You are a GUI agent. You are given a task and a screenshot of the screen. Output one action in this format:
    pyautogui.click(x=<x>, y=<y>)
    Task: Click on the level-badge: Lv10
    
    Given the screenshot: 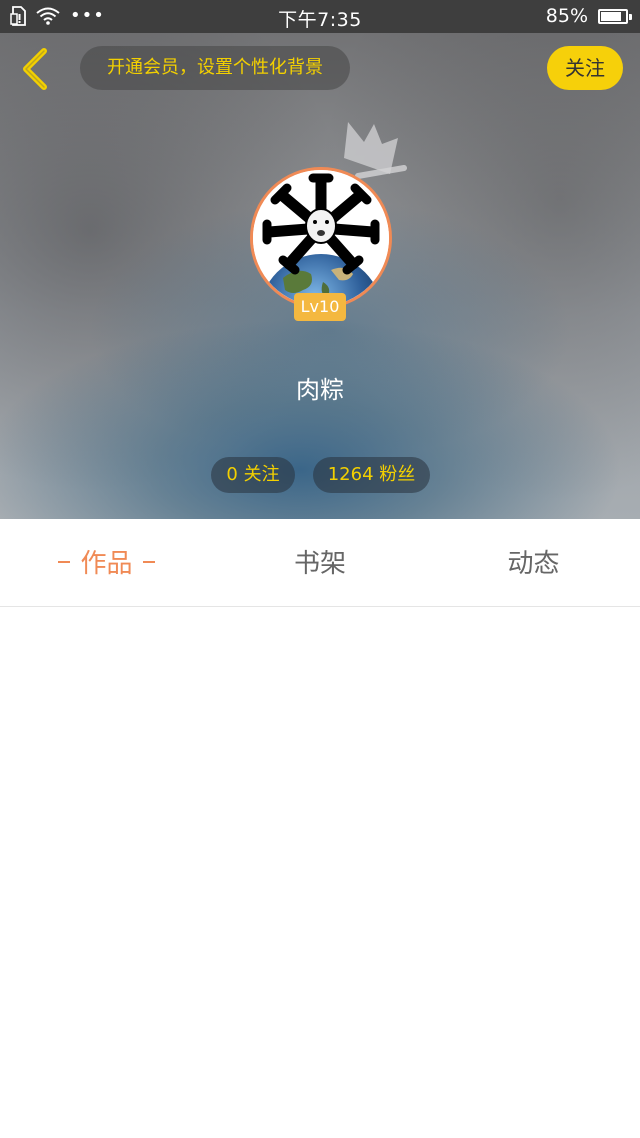 What is the action you would take?
    pyautogui.click(x=320, y=307)
    